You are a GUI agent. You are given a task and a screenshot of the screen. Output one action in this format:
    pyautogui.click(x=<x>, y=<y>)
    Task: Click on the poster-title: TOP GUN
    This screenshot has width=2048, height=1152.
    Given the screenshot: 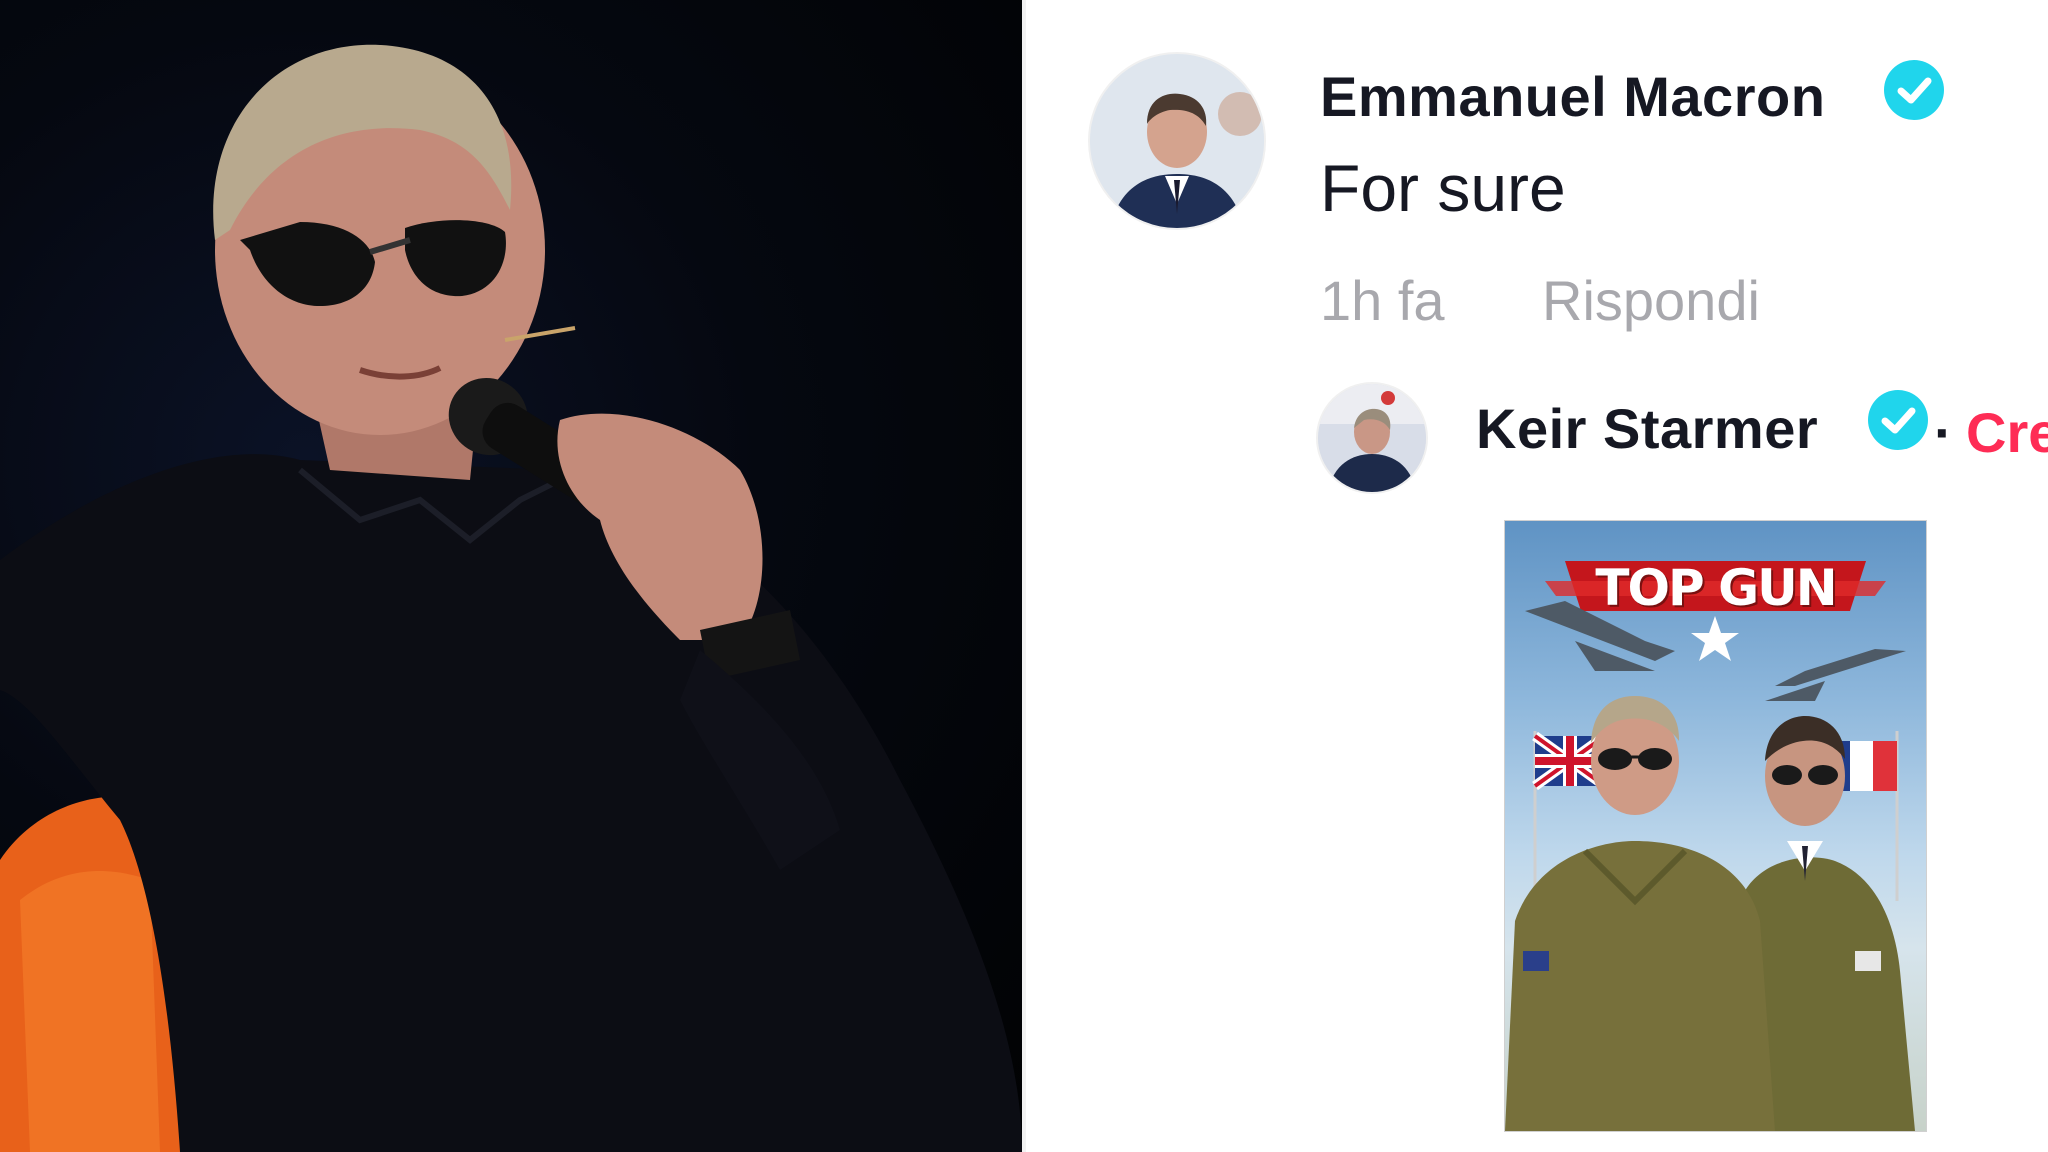 What is the action you would take?
    pyautogui.click(x=1716, y=588)
    